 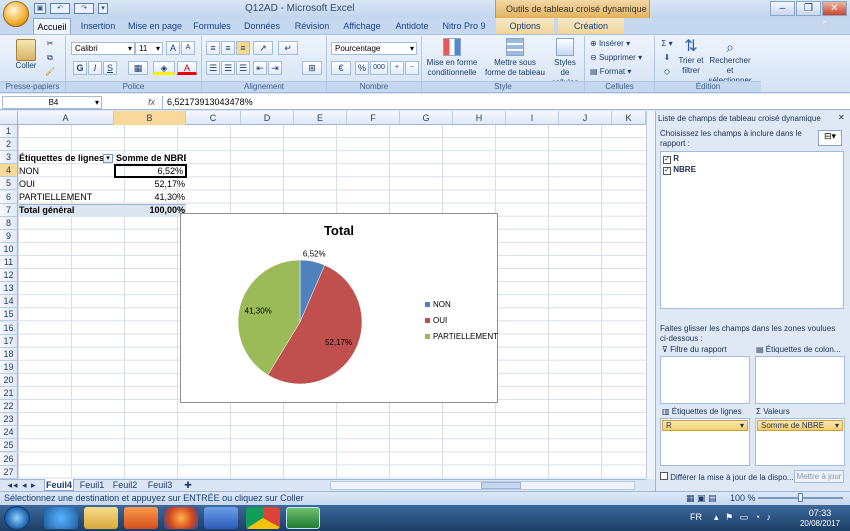 What do you see at coordinates (164, 68) in the screenshot?
I see `fill-color-icon: ◈` at bounding box center [164, 68].